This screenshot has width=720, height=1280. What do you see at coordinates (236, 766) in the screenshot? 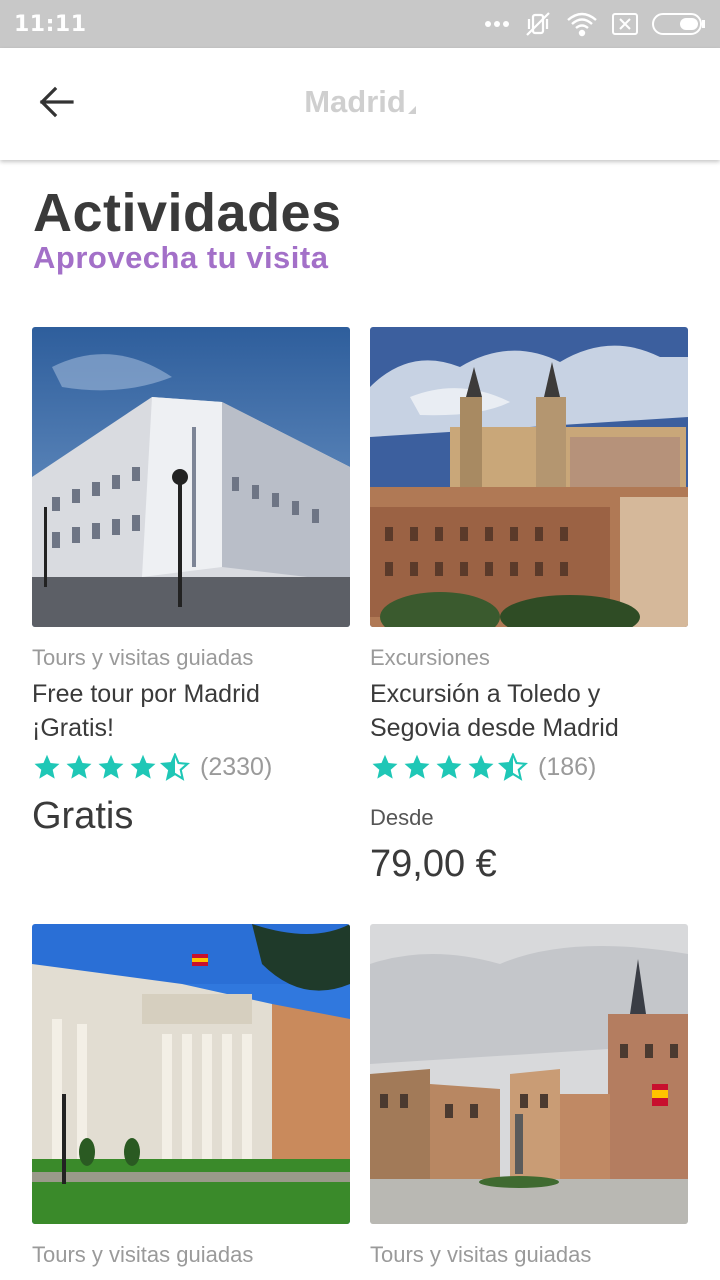
I see `review-count: (2330)` at bounding box center [236, 766].